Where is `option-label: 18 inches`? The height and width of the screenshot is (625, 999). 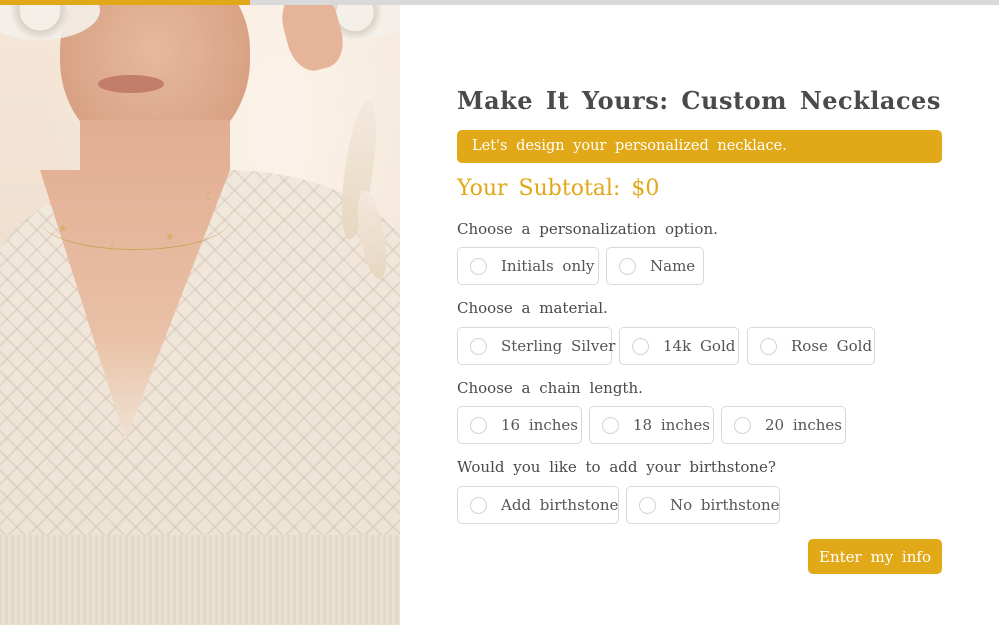 option-label: 18 inches is located at coordinates (671, 425).